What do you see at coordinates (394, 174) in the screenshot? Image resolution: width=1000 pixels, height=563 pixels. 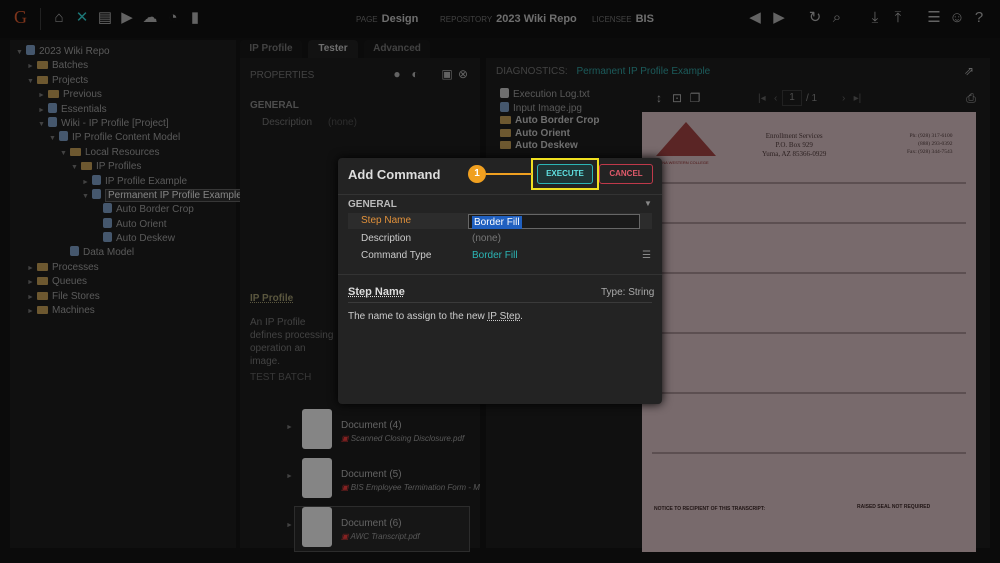 I see `dialog-title: Add Command` at bounding box center [394, 174].